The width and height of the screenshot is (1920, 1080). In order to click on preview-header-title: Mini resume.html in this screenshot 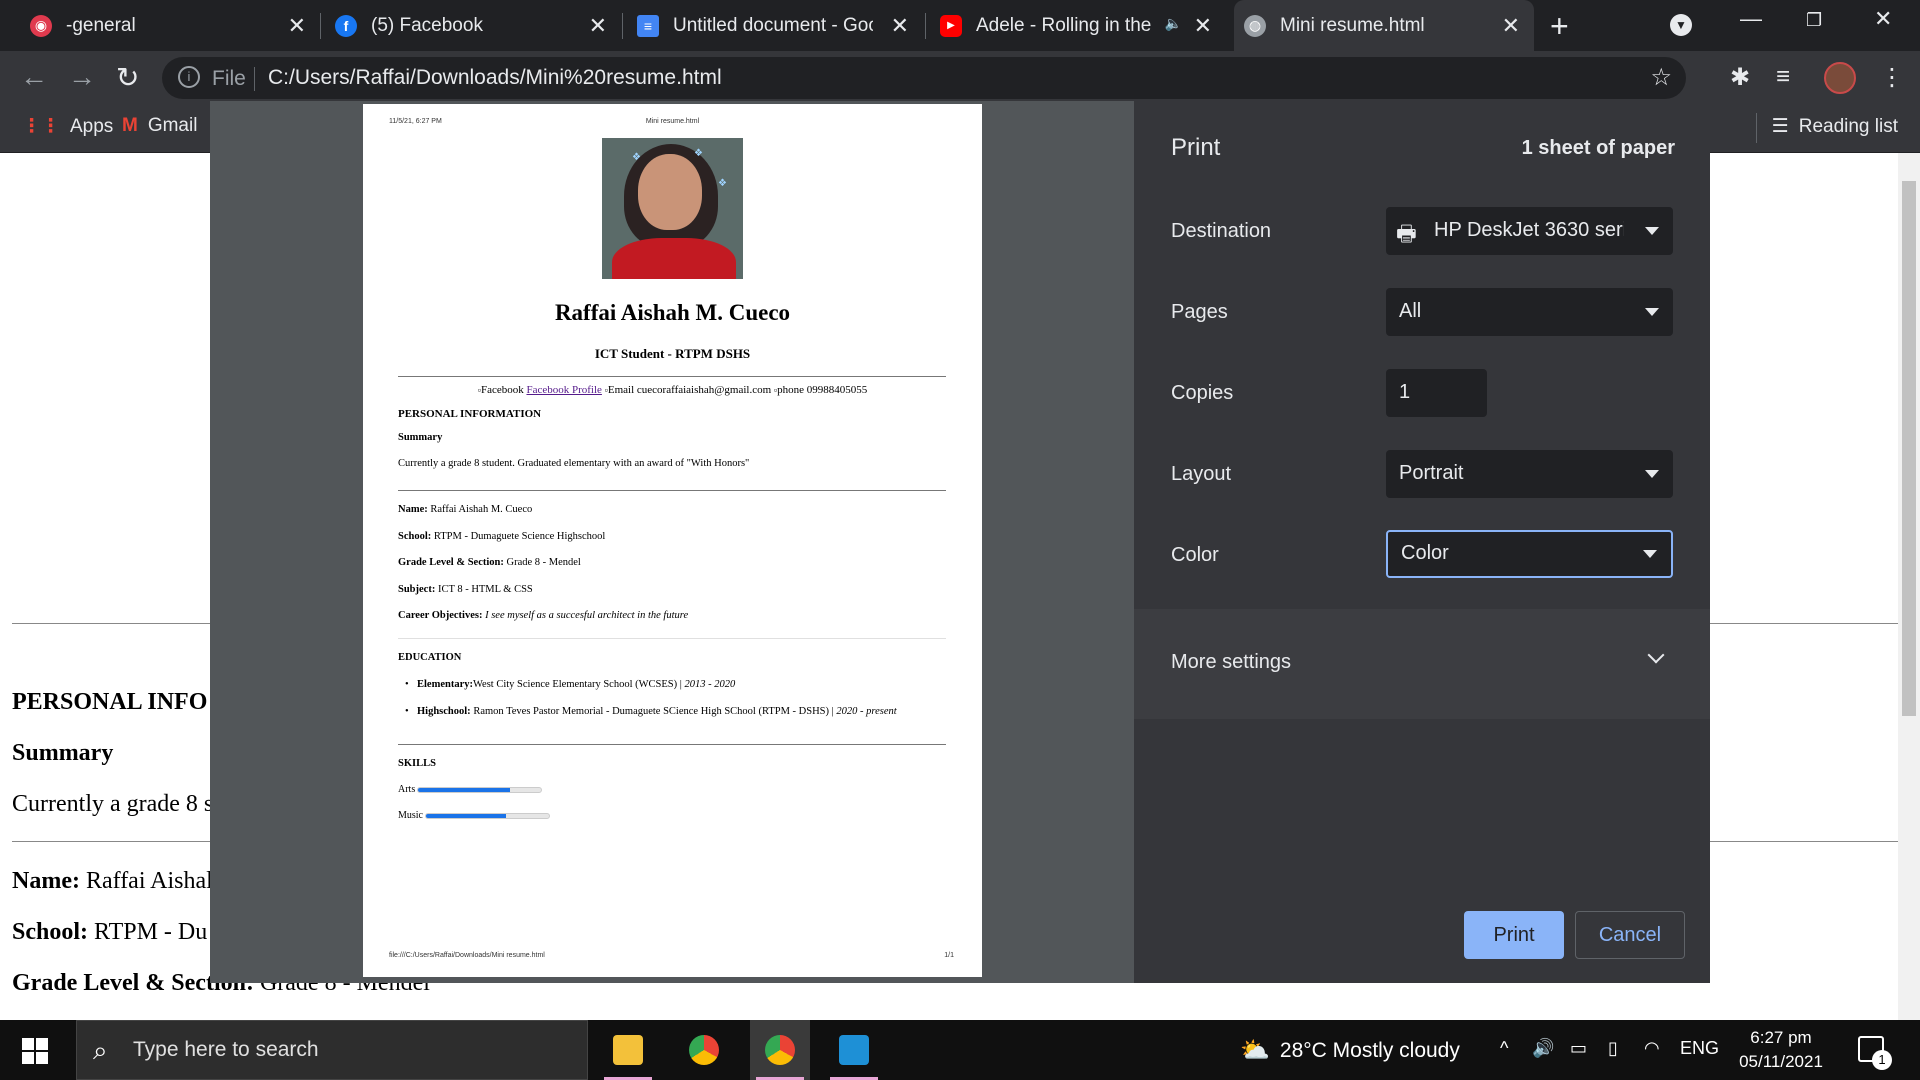, I will do `click(672, 121)`.